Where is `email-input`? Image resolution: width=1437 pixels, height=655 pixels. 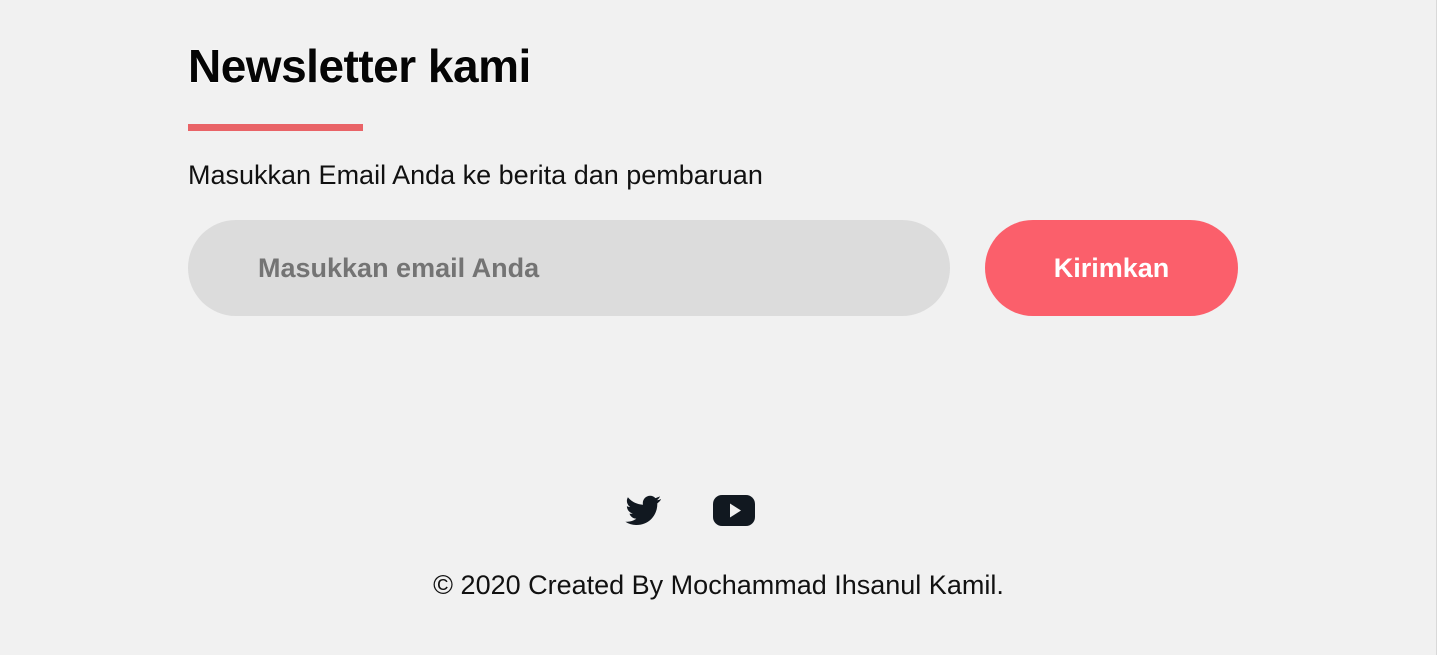 email-input is located at coordinates (569, 268).